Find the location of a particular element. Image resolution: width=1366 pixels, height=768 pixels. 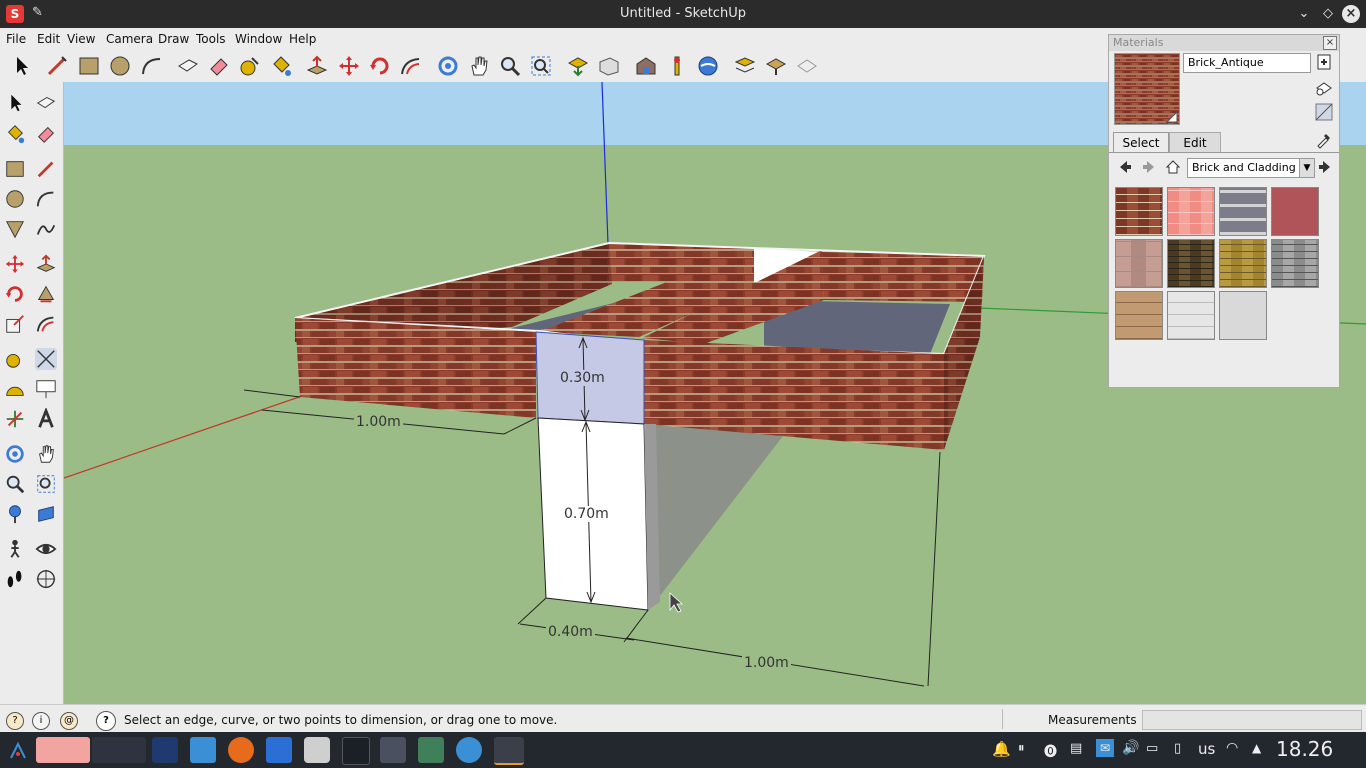

calc-app-icon is located at coordinates (165, 750).